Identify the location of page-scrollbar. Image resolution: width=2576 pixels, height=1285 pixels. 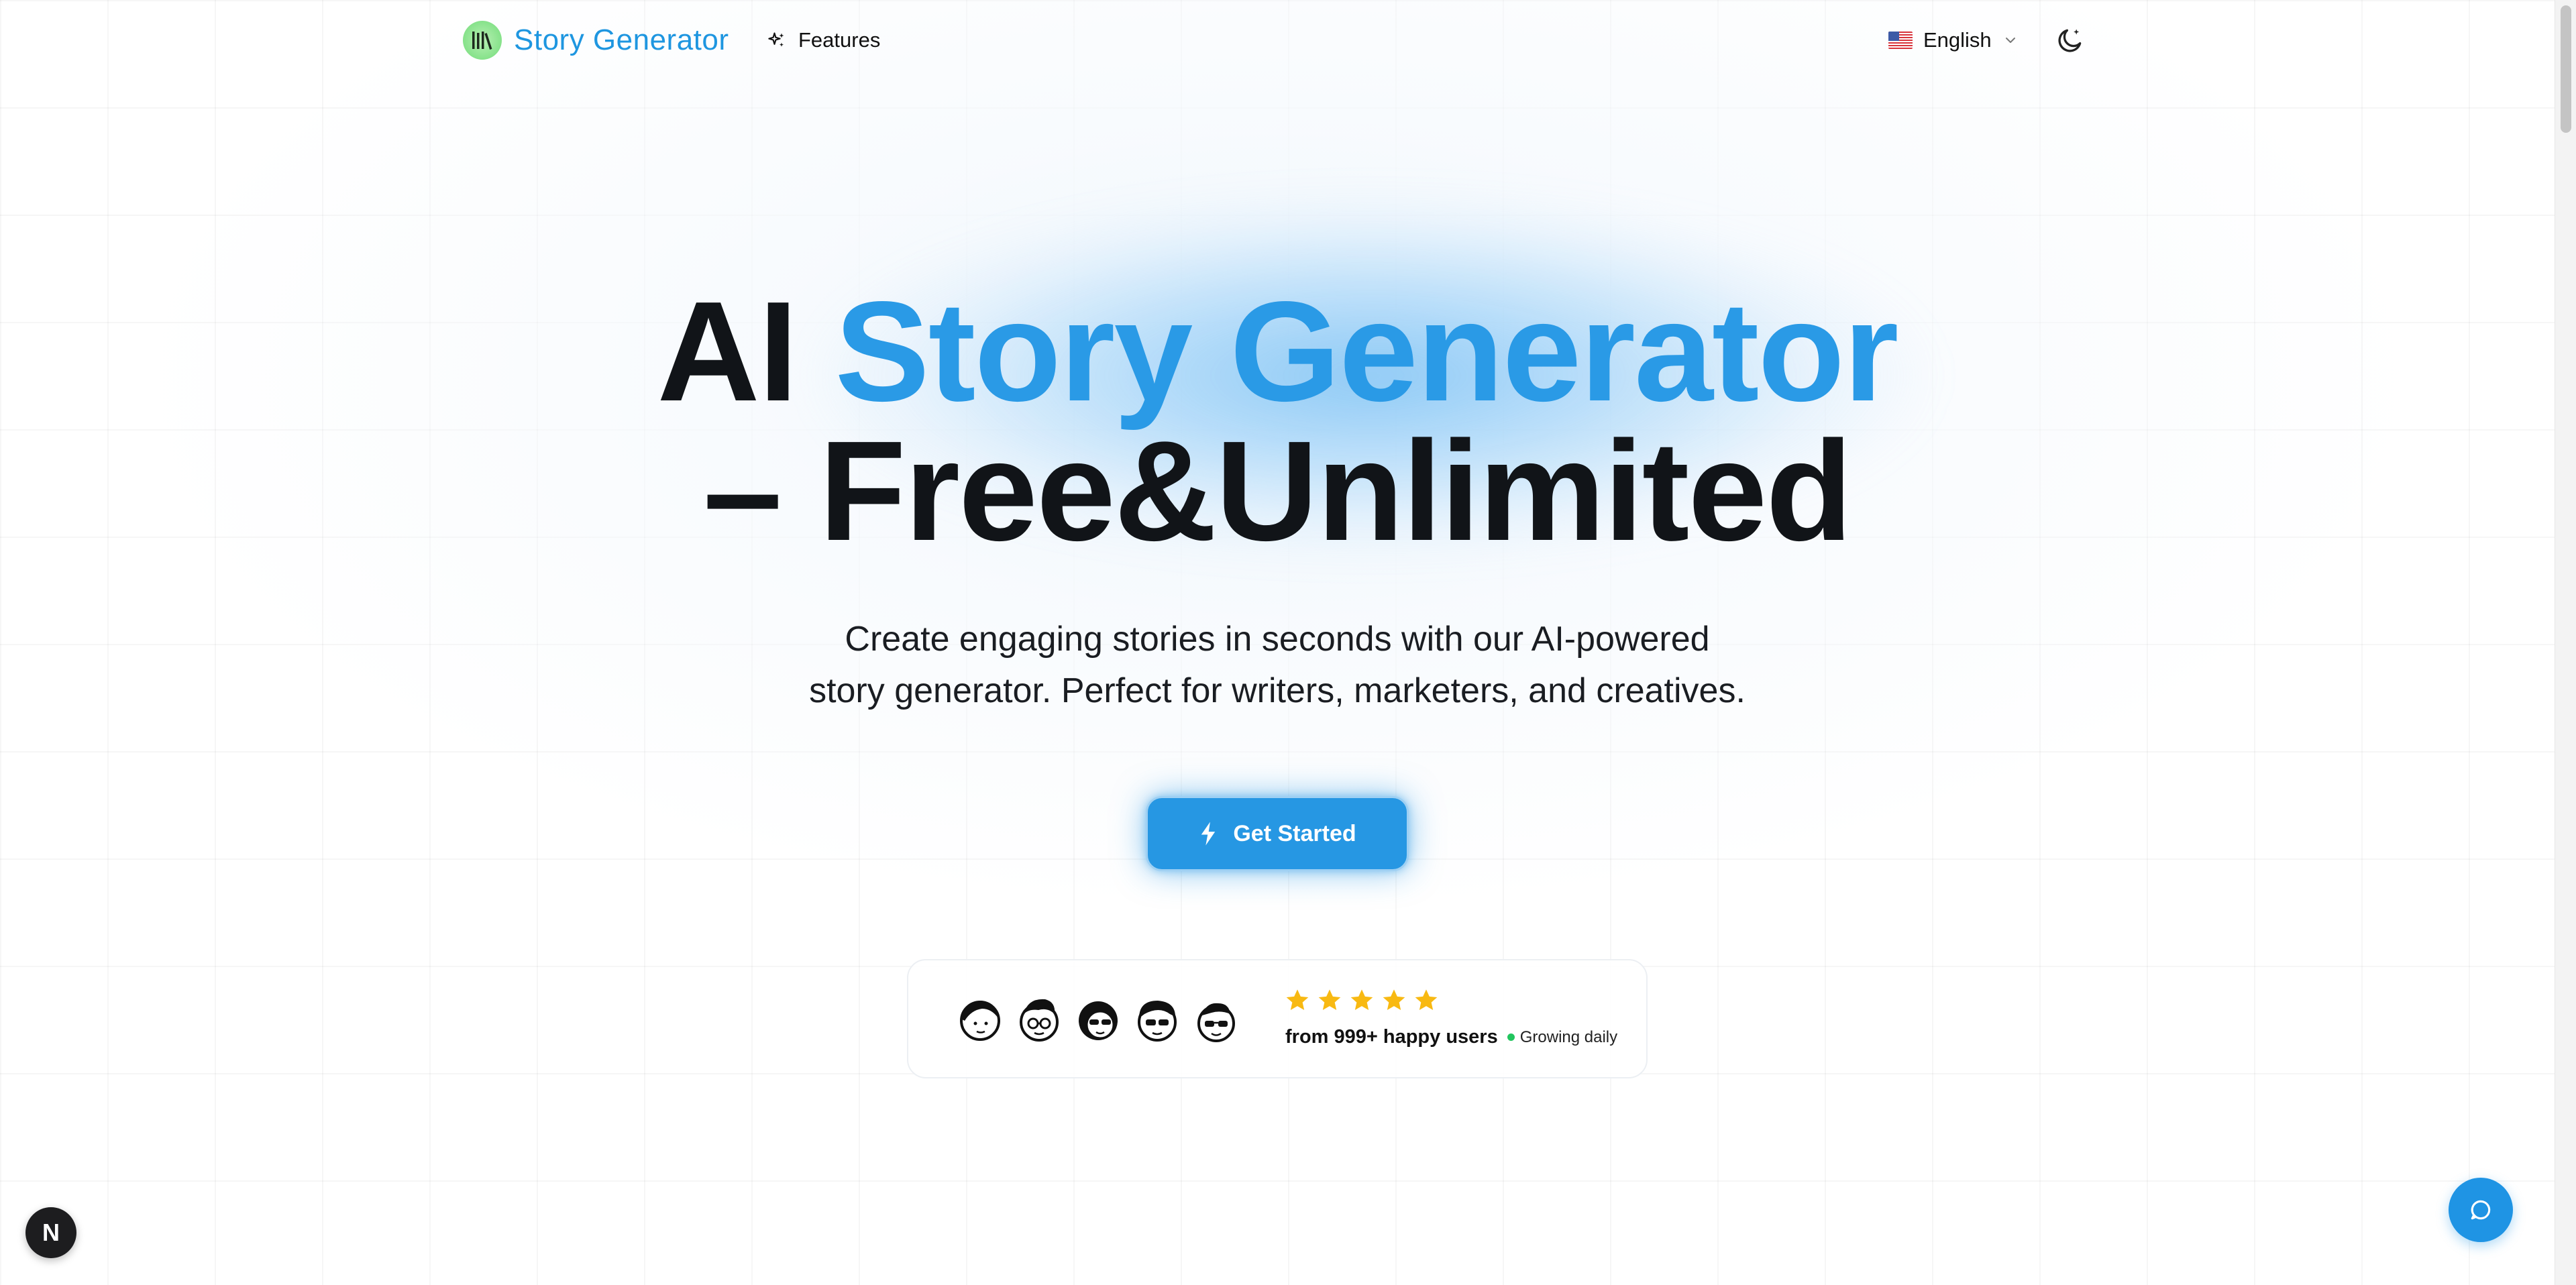
(2565, 642).